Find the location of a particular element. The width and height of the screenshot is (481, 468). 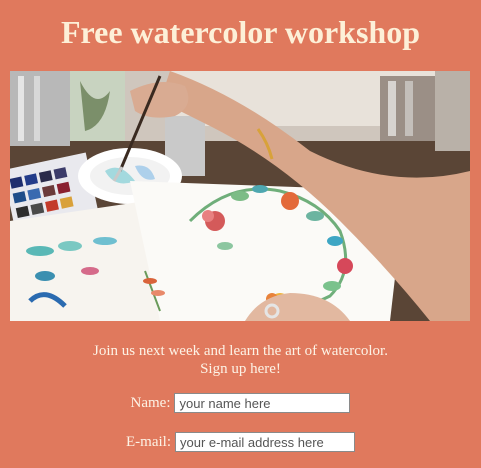

name-label: Name: is located at coordinates (150, 402).